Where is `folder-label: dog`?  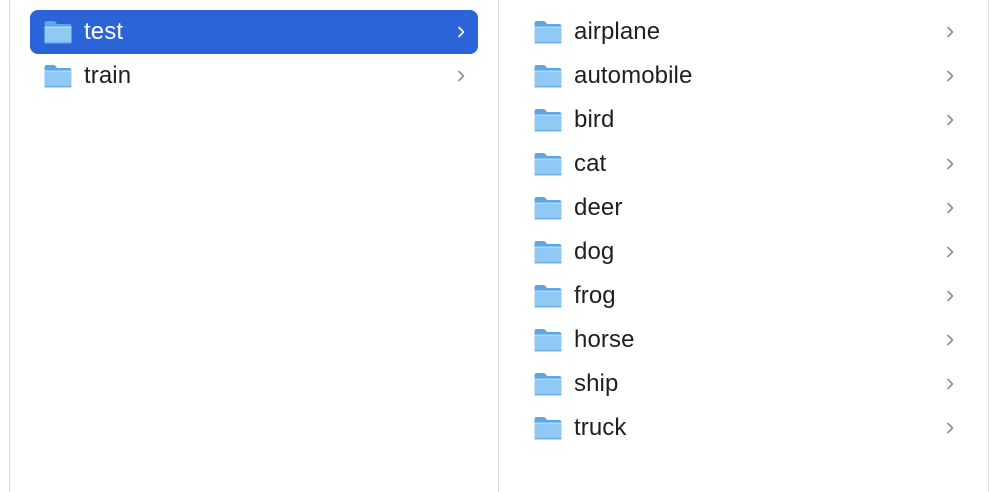 folder-label: dog is located at coordinates (594, 251).